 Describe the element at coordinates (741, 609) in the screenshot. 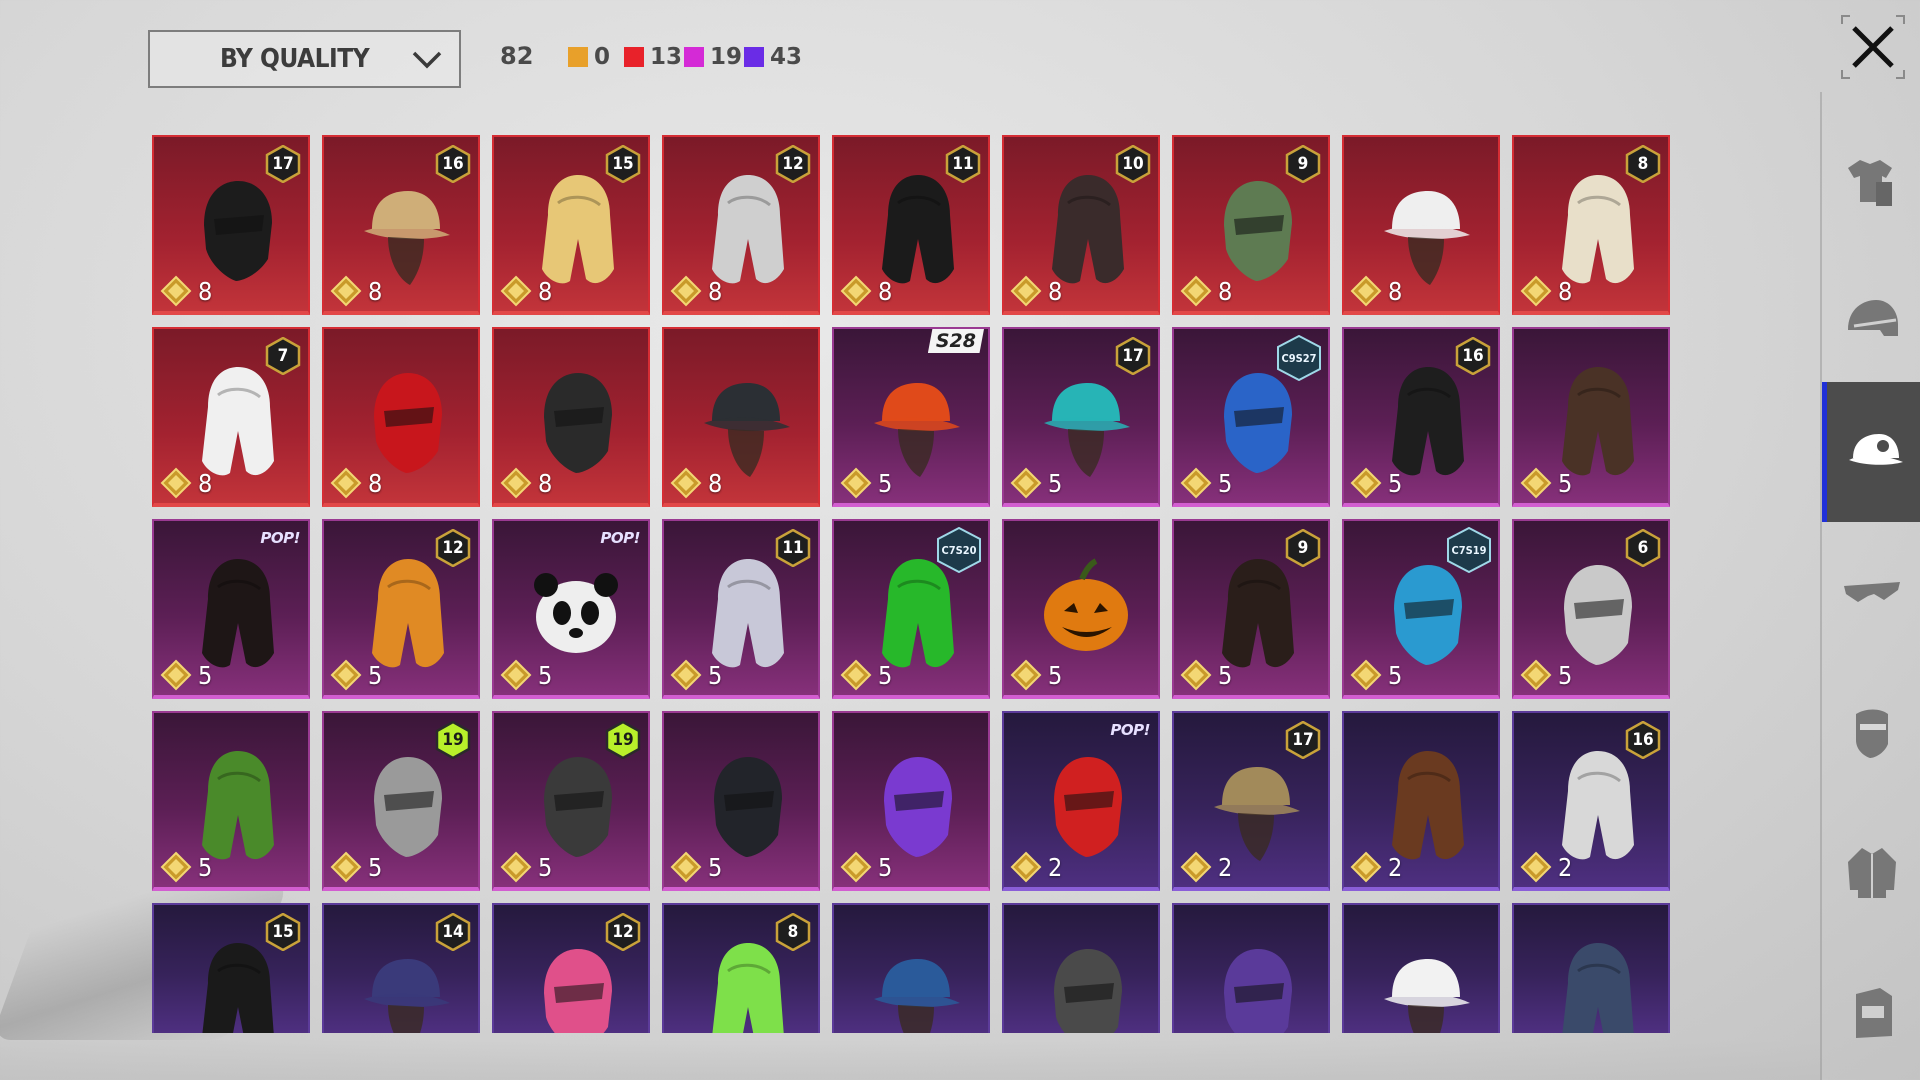

I see `item-card: 11 5` at that location.